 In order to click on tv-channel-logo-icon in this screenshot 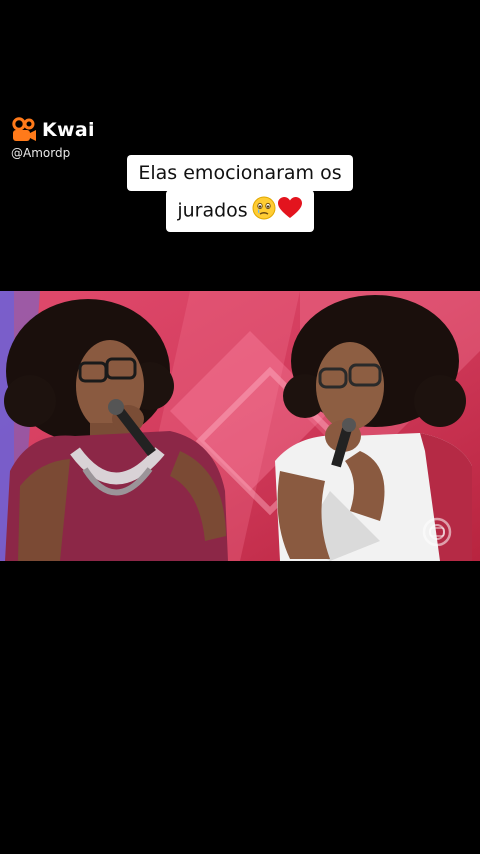, I will do `click(437, 532)`.